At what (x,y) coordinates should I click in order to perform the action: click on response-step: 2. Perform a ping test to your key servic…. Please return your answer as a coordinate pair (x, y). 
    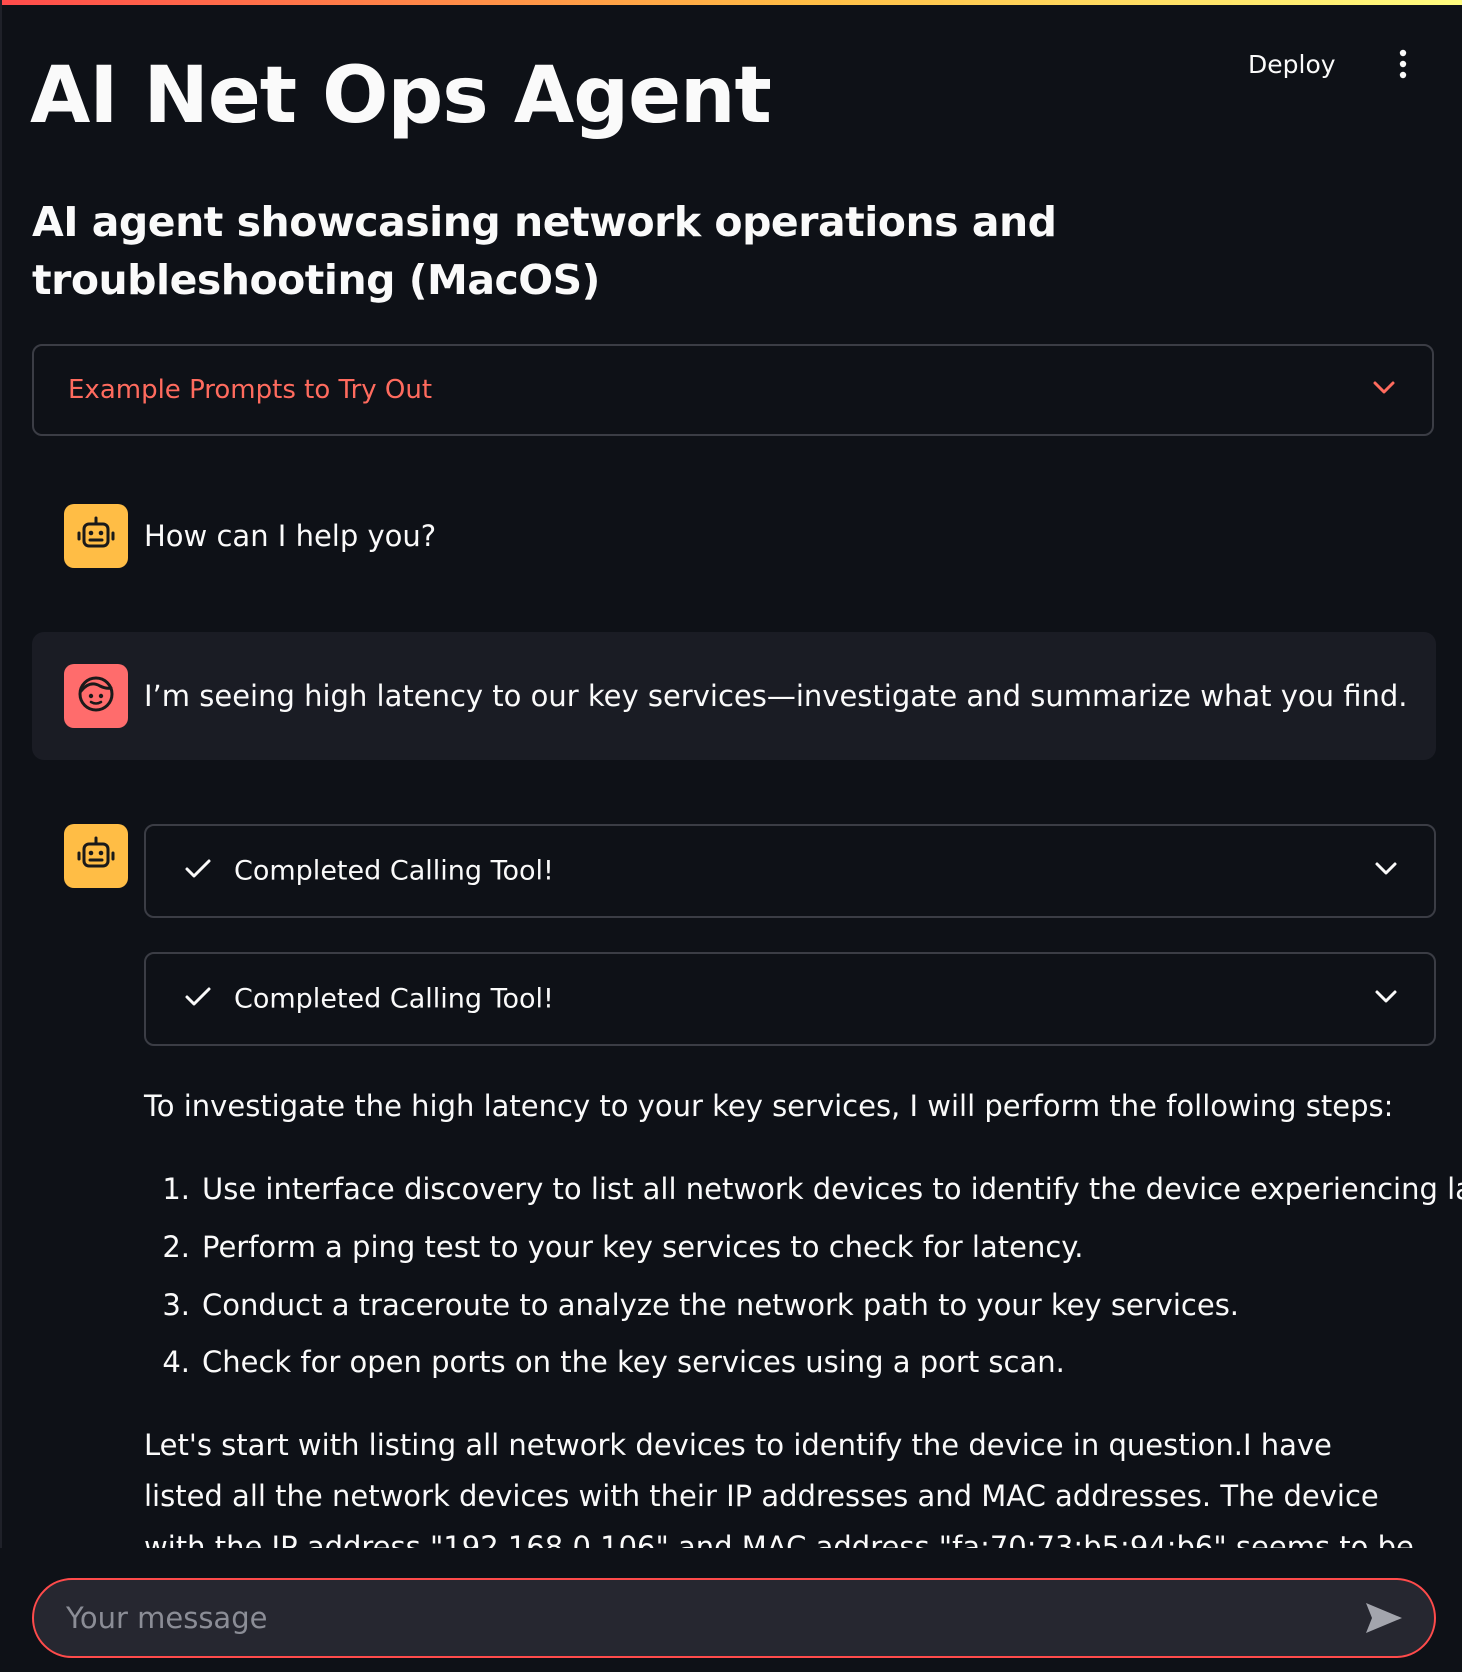
    Looking at the image, I should click on (614, 1247).